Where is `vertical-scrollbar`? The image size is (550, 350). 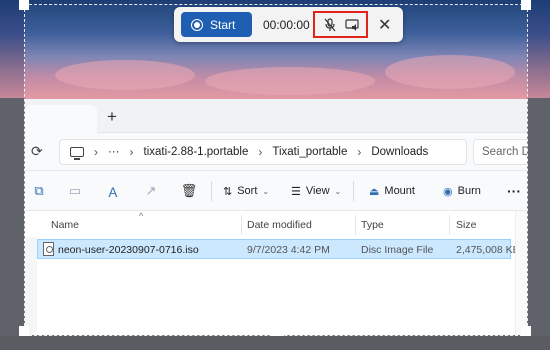 vertical-scrollbar is located at coordinates (521, 273).